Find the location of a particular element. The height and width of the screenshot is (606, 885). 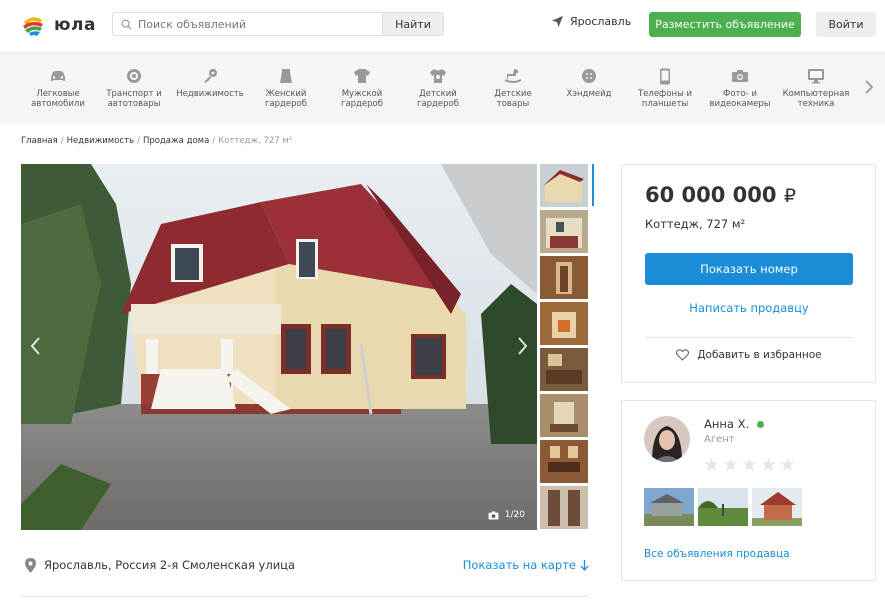

location-pin-icon is located at coordinates (30, 565).